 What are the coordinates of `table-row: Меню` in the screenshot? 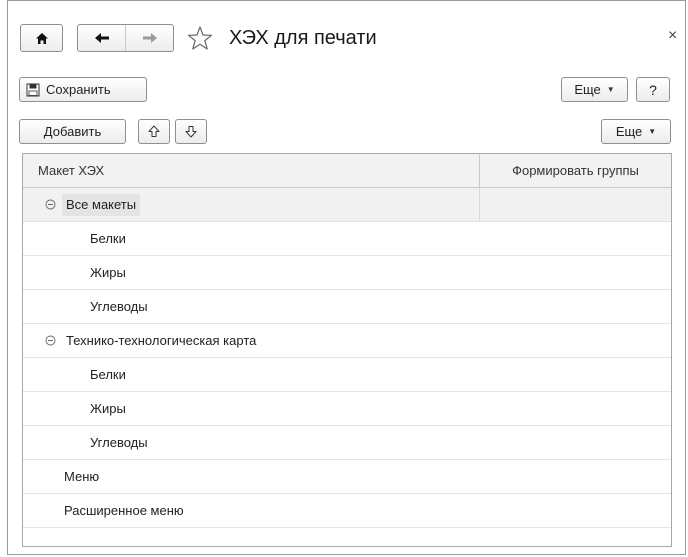 It's located at (347, 477).